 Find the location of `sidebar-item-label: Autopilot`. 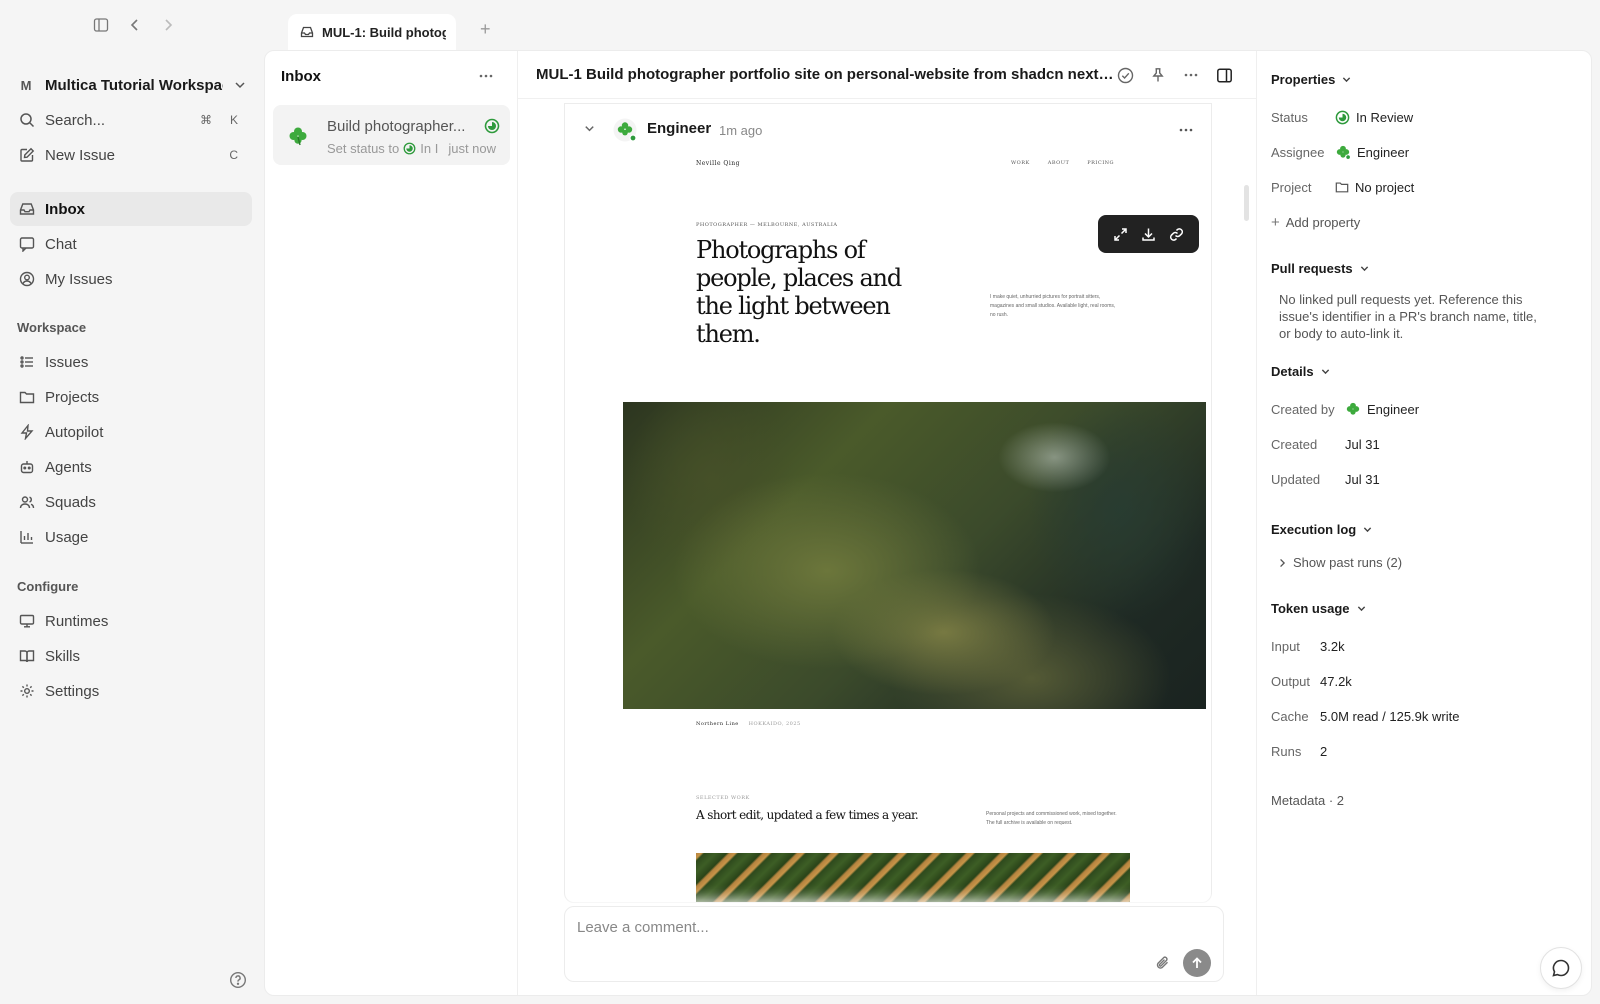

sidebar-item-label: Autopilot is located at coordinates (74, 432).